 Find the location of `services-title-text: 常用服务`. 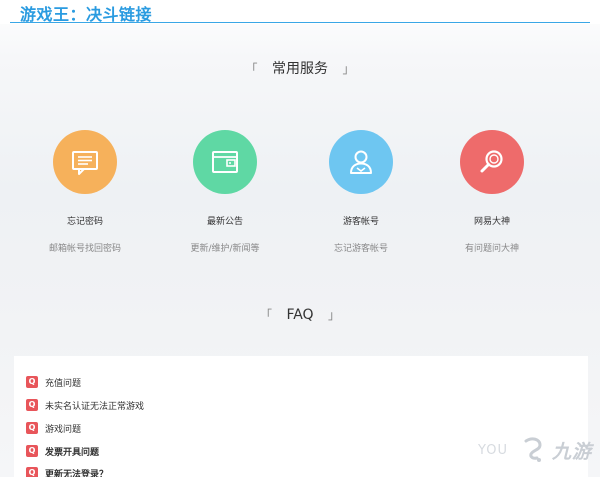

services-title-text: 常用服务 is located at coordinates (300, 69).